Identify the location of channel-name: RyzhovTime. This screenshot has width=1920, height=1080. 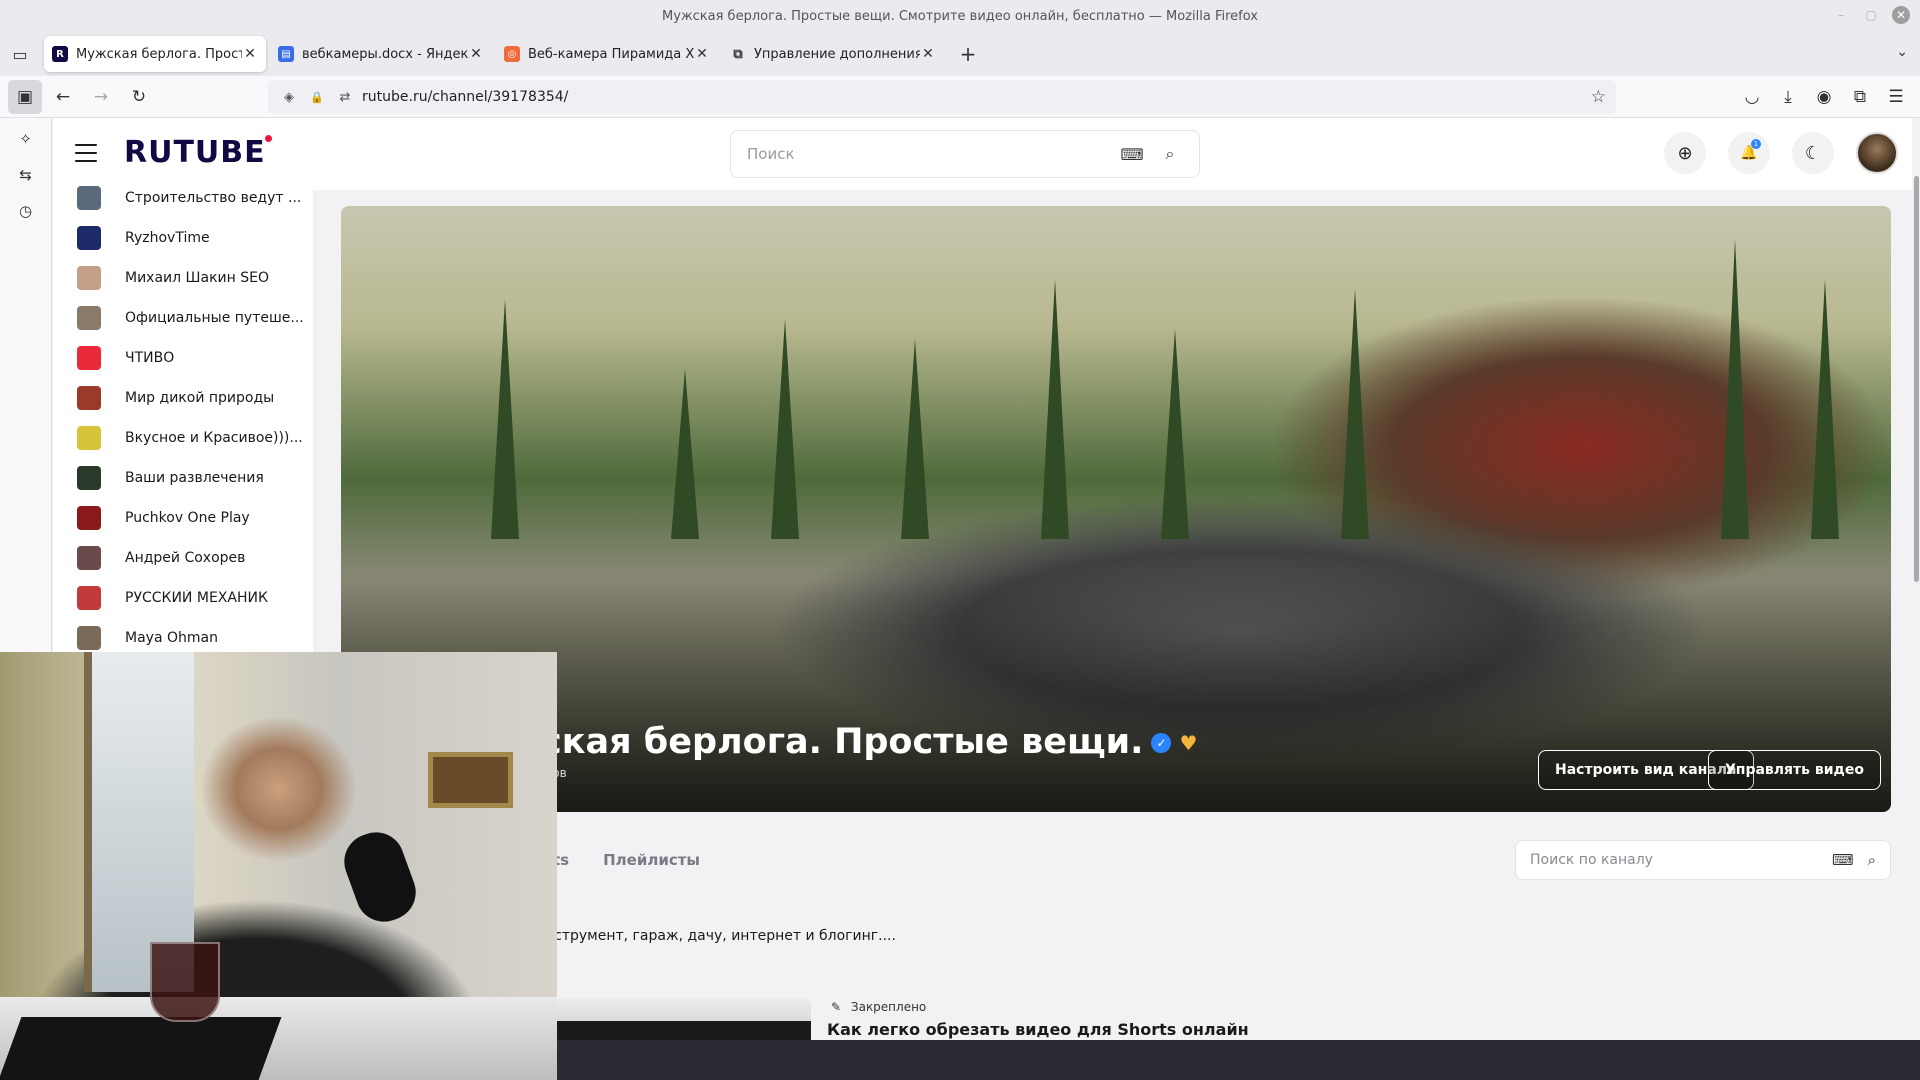
(167, 238).